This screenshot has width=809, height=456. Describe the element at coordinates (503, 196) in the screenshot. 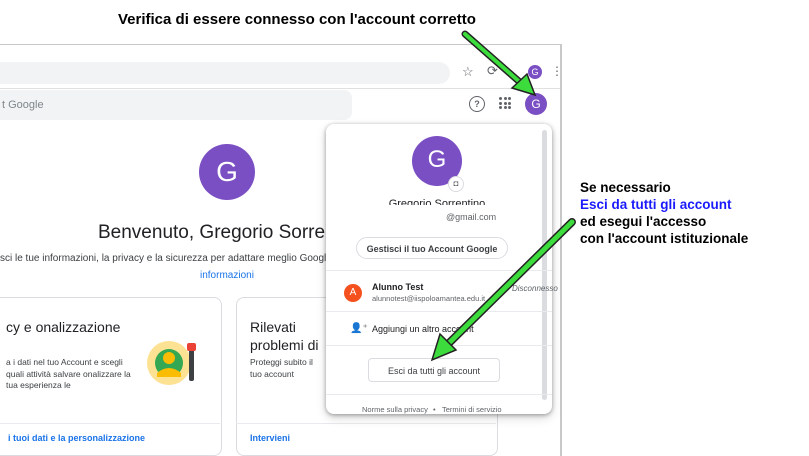

I see `annotation-arrows` at that location.